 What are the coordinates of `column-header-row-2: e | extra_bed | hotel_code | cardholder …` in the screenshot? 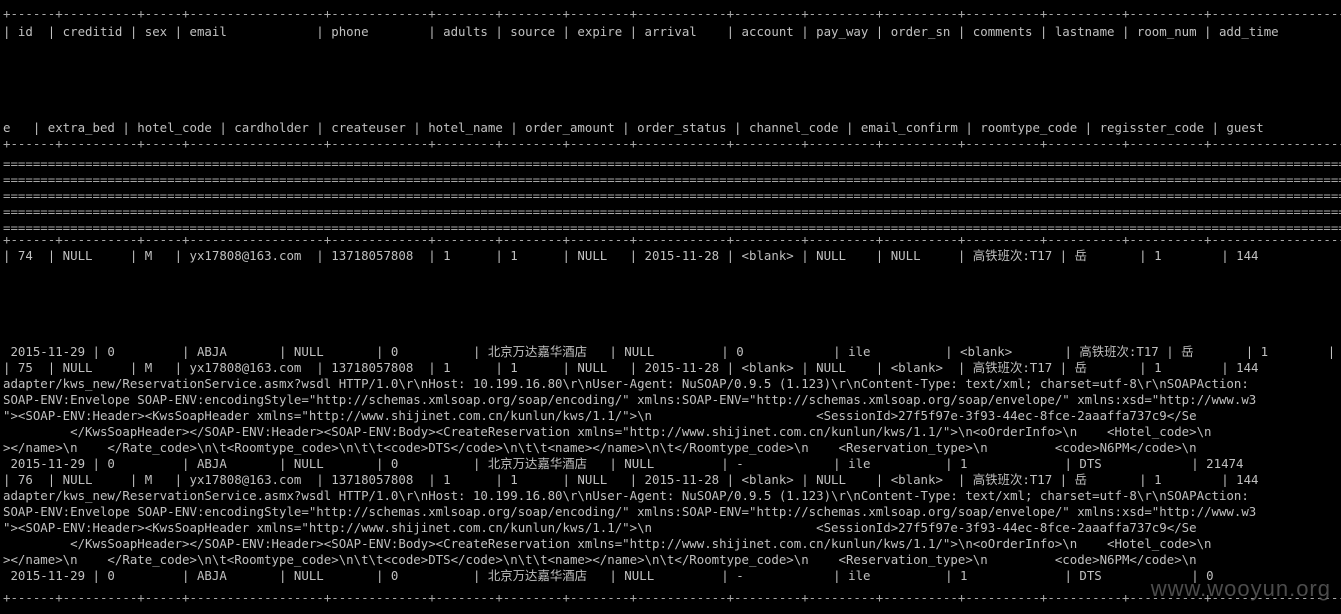 It's located at (633, 127).